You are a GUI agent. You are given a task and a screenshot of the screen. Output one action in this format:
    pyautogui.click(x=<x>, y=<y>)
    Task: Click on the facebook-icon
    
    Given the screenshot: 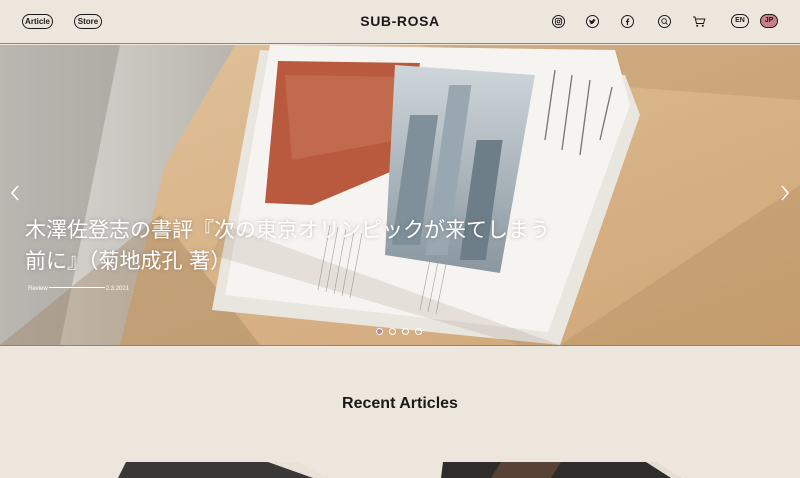 What is the action you would take?
    pyautogui.click(x=627, y=21)
    